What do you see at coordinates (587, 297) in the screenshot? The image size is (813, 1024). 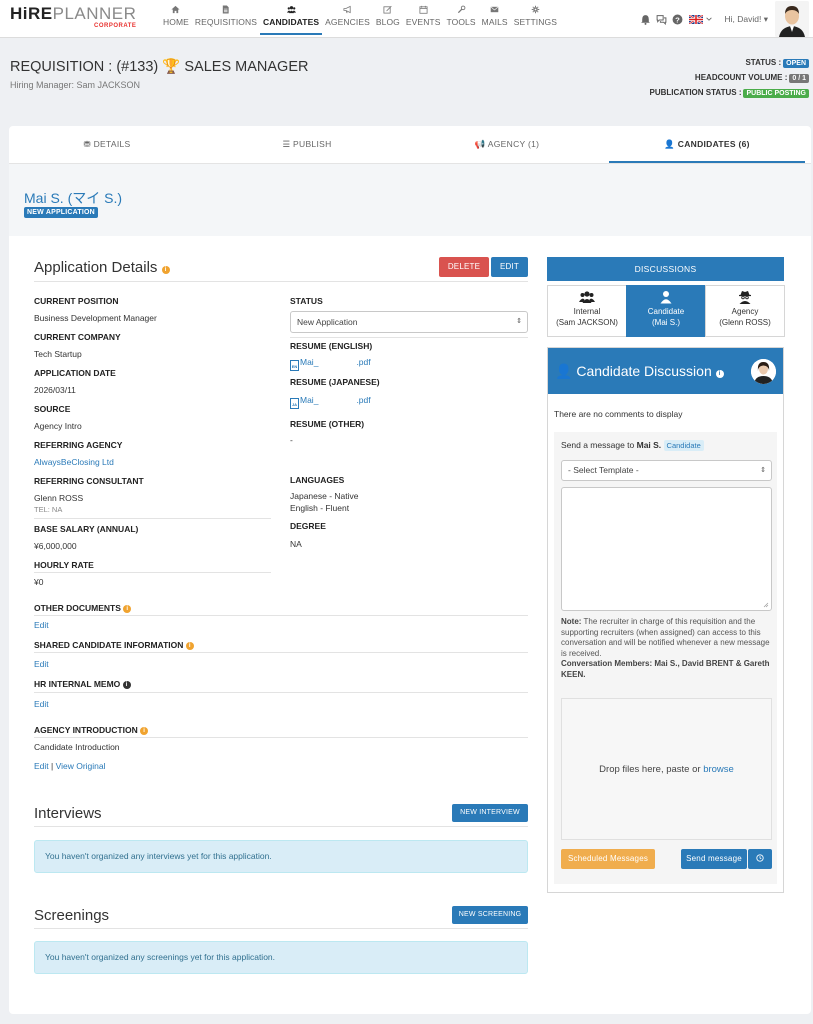 I see `users-icon` at bounding box center [587, 297].